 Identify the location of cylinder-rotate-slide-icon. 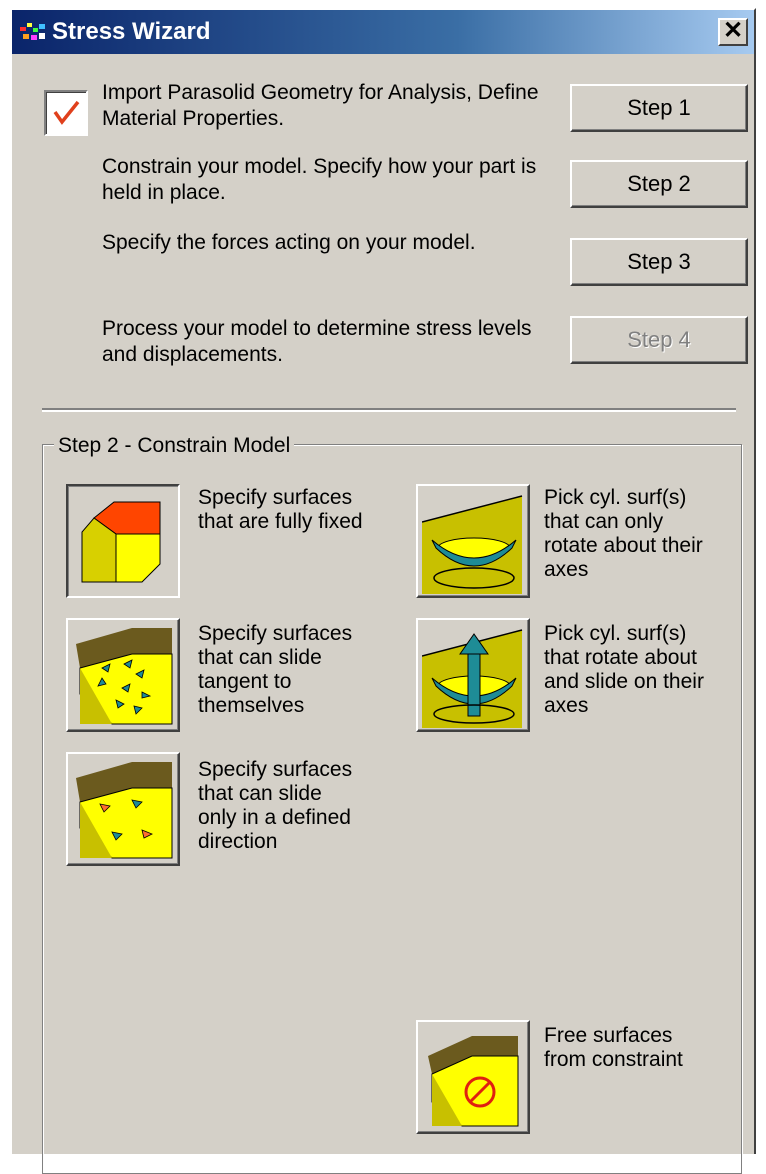
(472, 678).